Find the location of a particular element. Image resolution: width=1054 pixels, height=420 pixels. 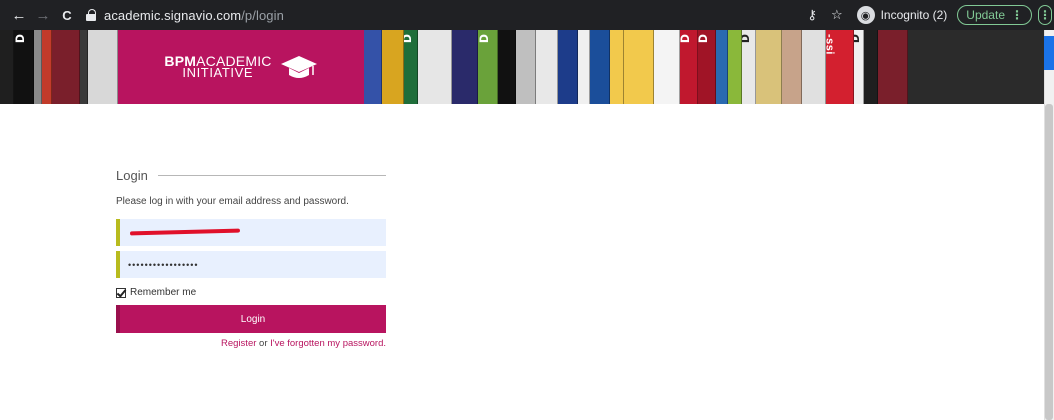

heading-divider is located at coordinates (271, 175).